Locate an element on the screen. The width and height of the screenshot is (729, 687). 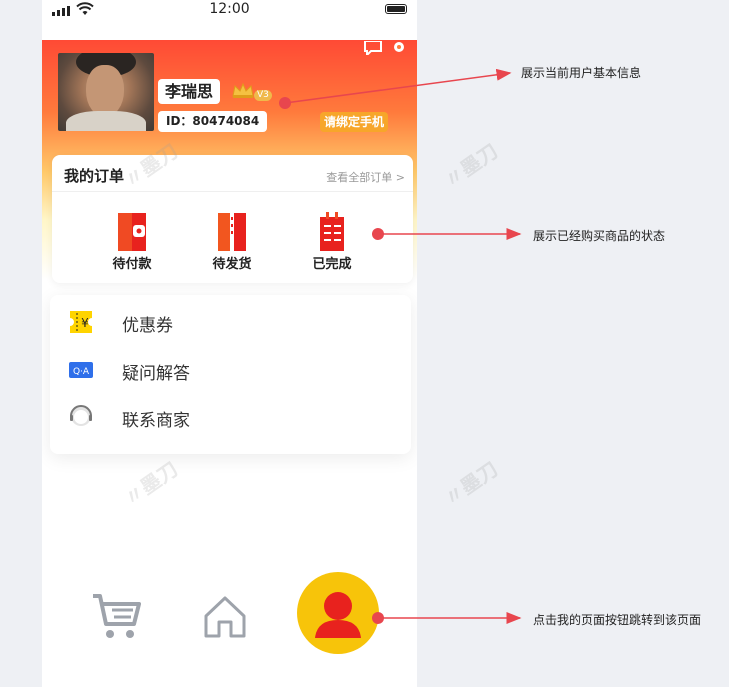
annotation-user-info: 展示当前用户基本信息 is located at coordinates (581, 73).